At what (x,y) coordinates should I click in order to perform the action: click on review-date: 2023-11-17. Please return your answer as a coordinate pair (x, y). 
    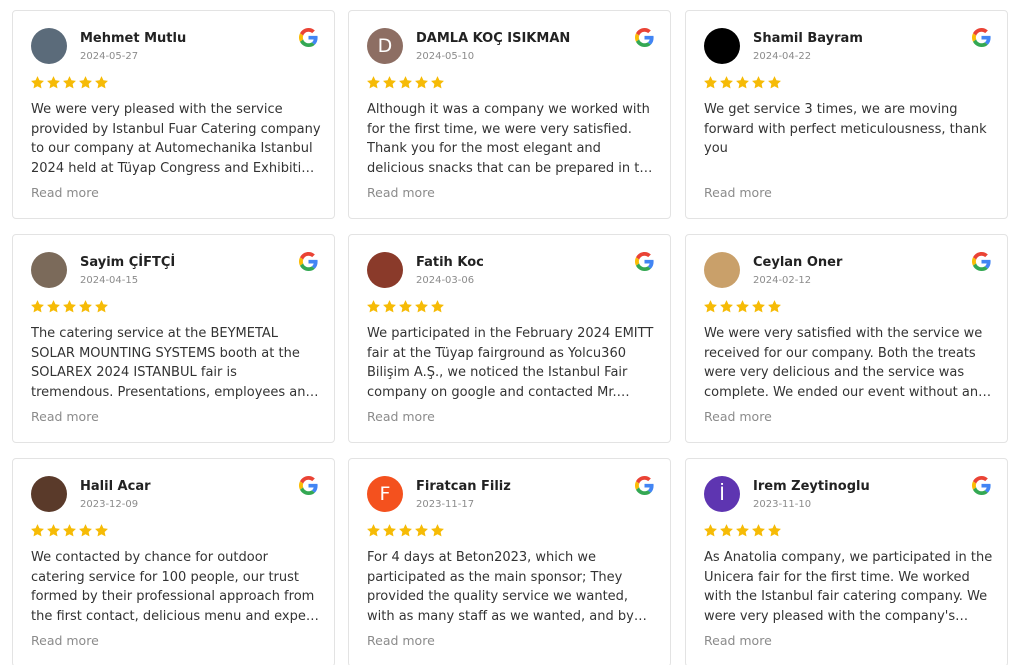
    Looking at the image, I should click on (445, 504).